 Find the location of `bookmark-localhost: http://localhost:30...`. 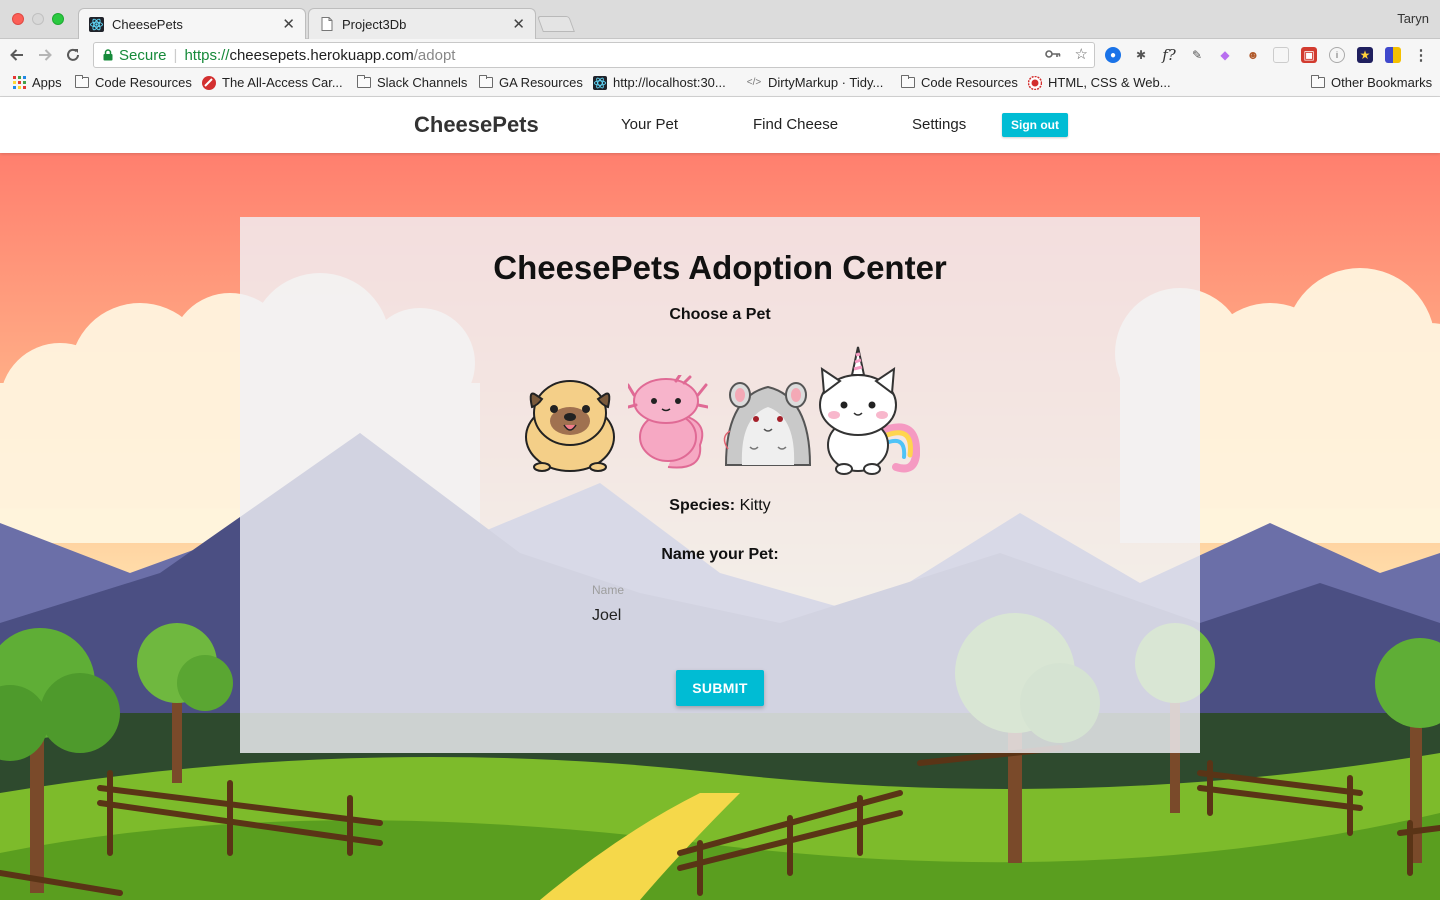

bookmark-localhost: http://localhost:30... is located at coordinates (659, 82).